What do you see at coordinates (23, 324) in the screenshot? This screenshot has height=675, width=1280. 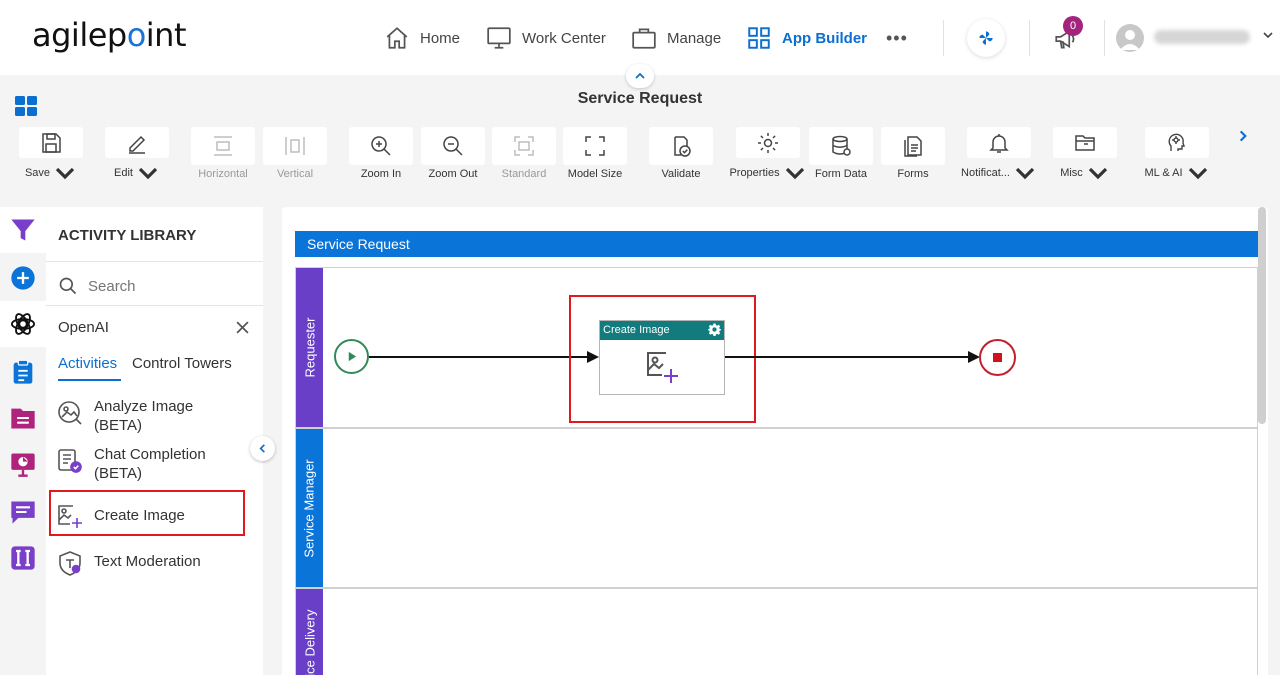 I see `rail-openai` at bounding box center [23, 324].